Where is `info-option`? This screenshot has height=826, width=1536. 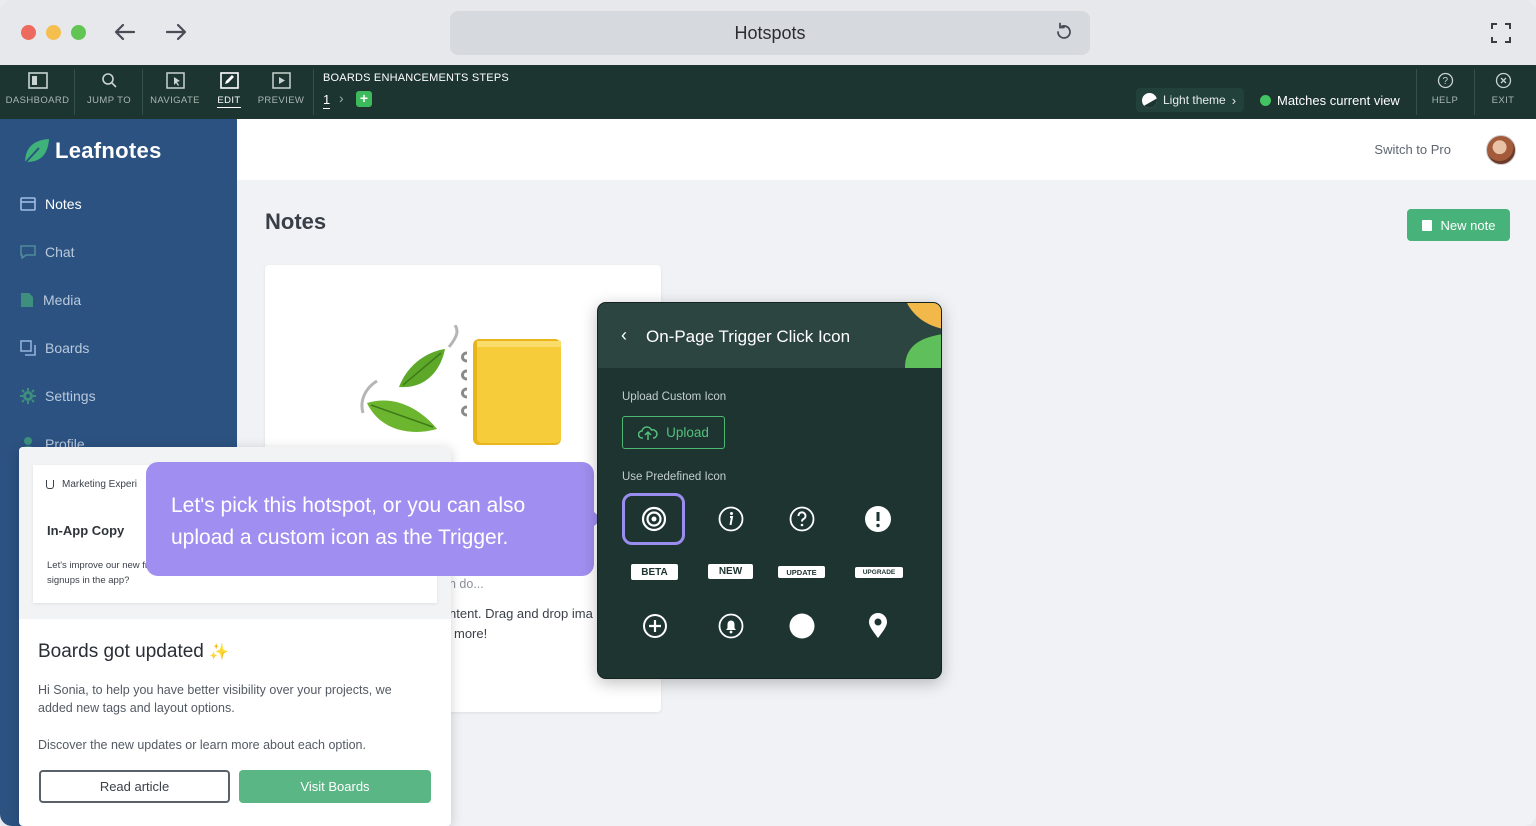 info-option is located at coordinates (731, 519).